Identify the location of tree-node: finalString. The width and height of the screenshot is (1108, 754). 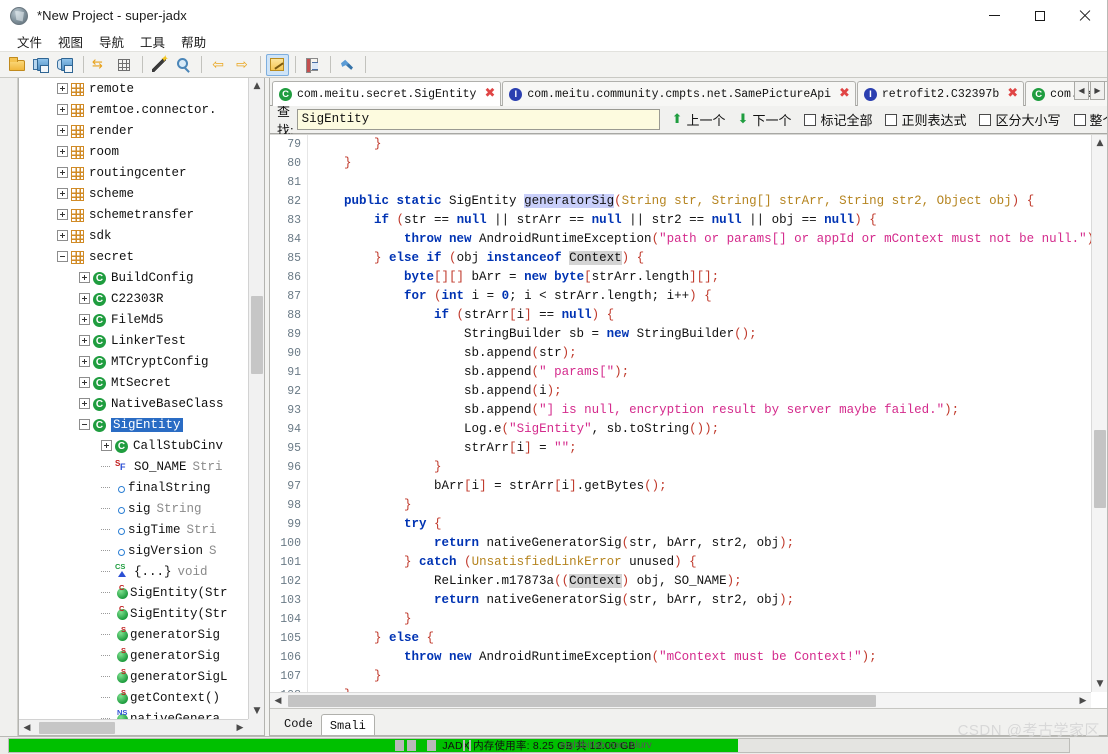
(133, 487).